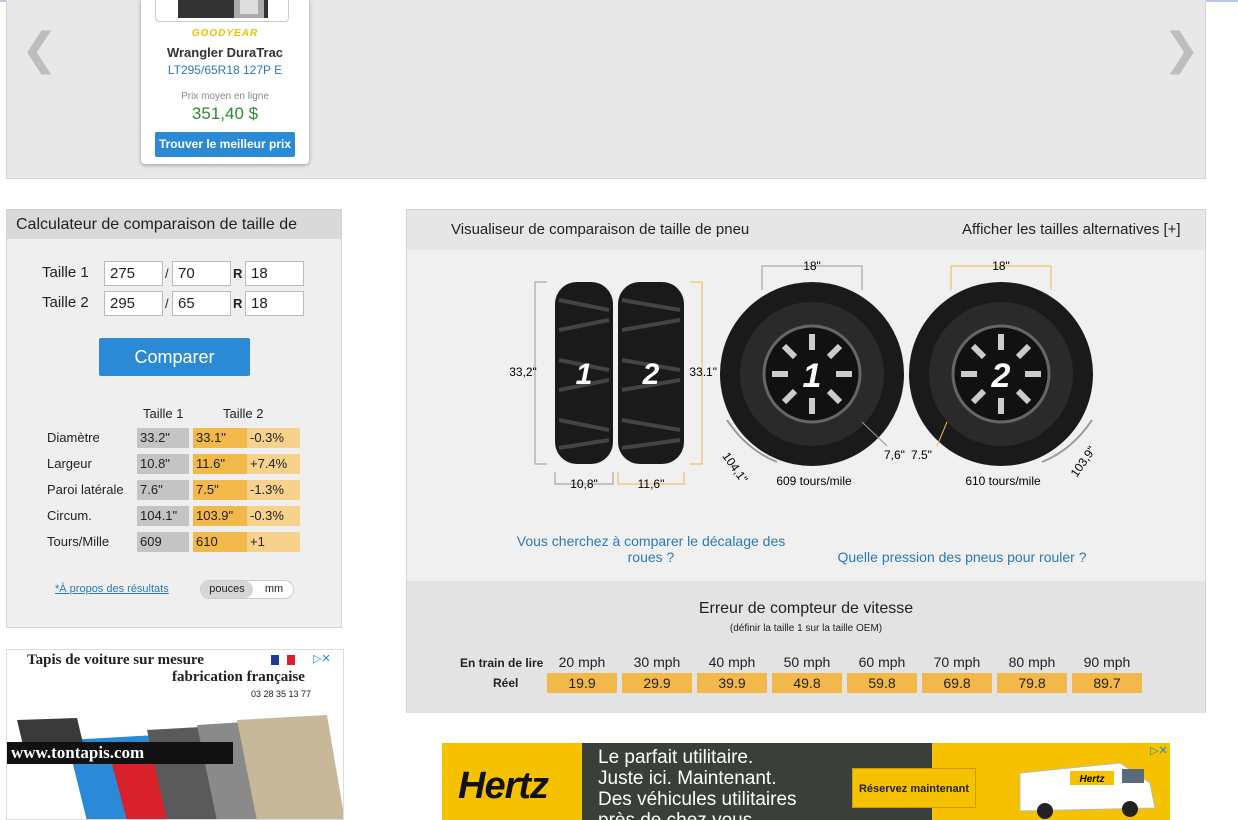 The width and height of the screenshot is (1238, 820). I want to click on sidewall1-label: 7,6", so click(894, 455).